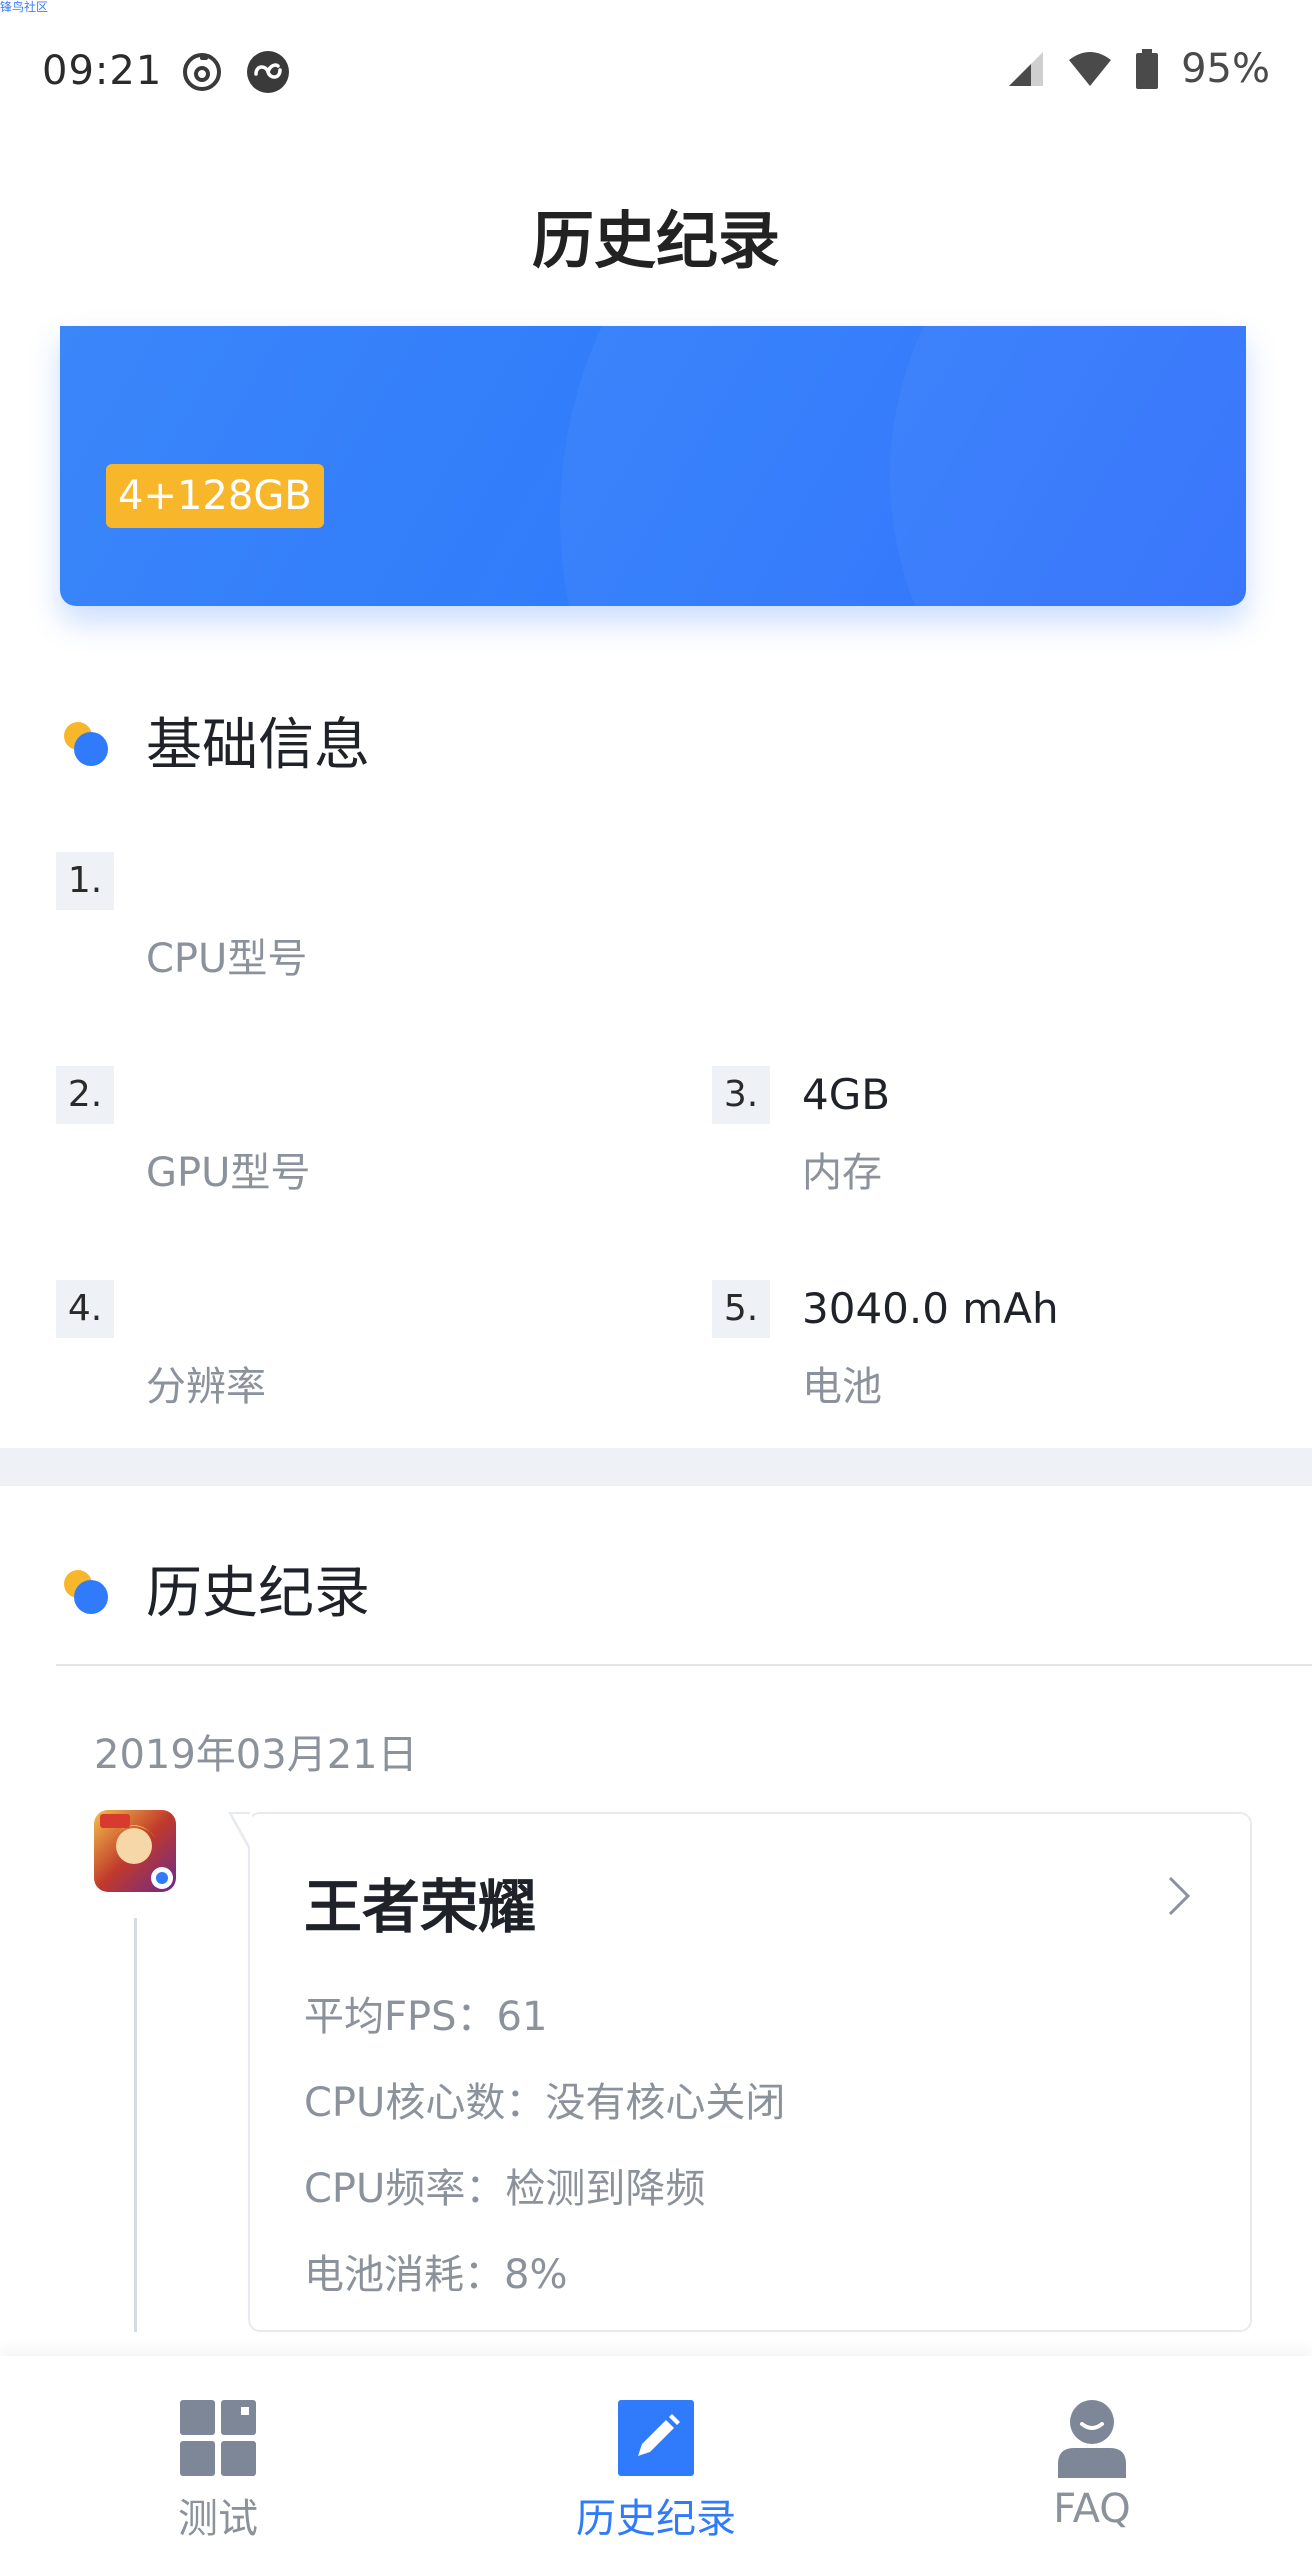 This screenshot has height=2560, width=1312. Describe the element at coordinates (227, 959) in the screenshot. I see `info-label: CPU型号` at that location.